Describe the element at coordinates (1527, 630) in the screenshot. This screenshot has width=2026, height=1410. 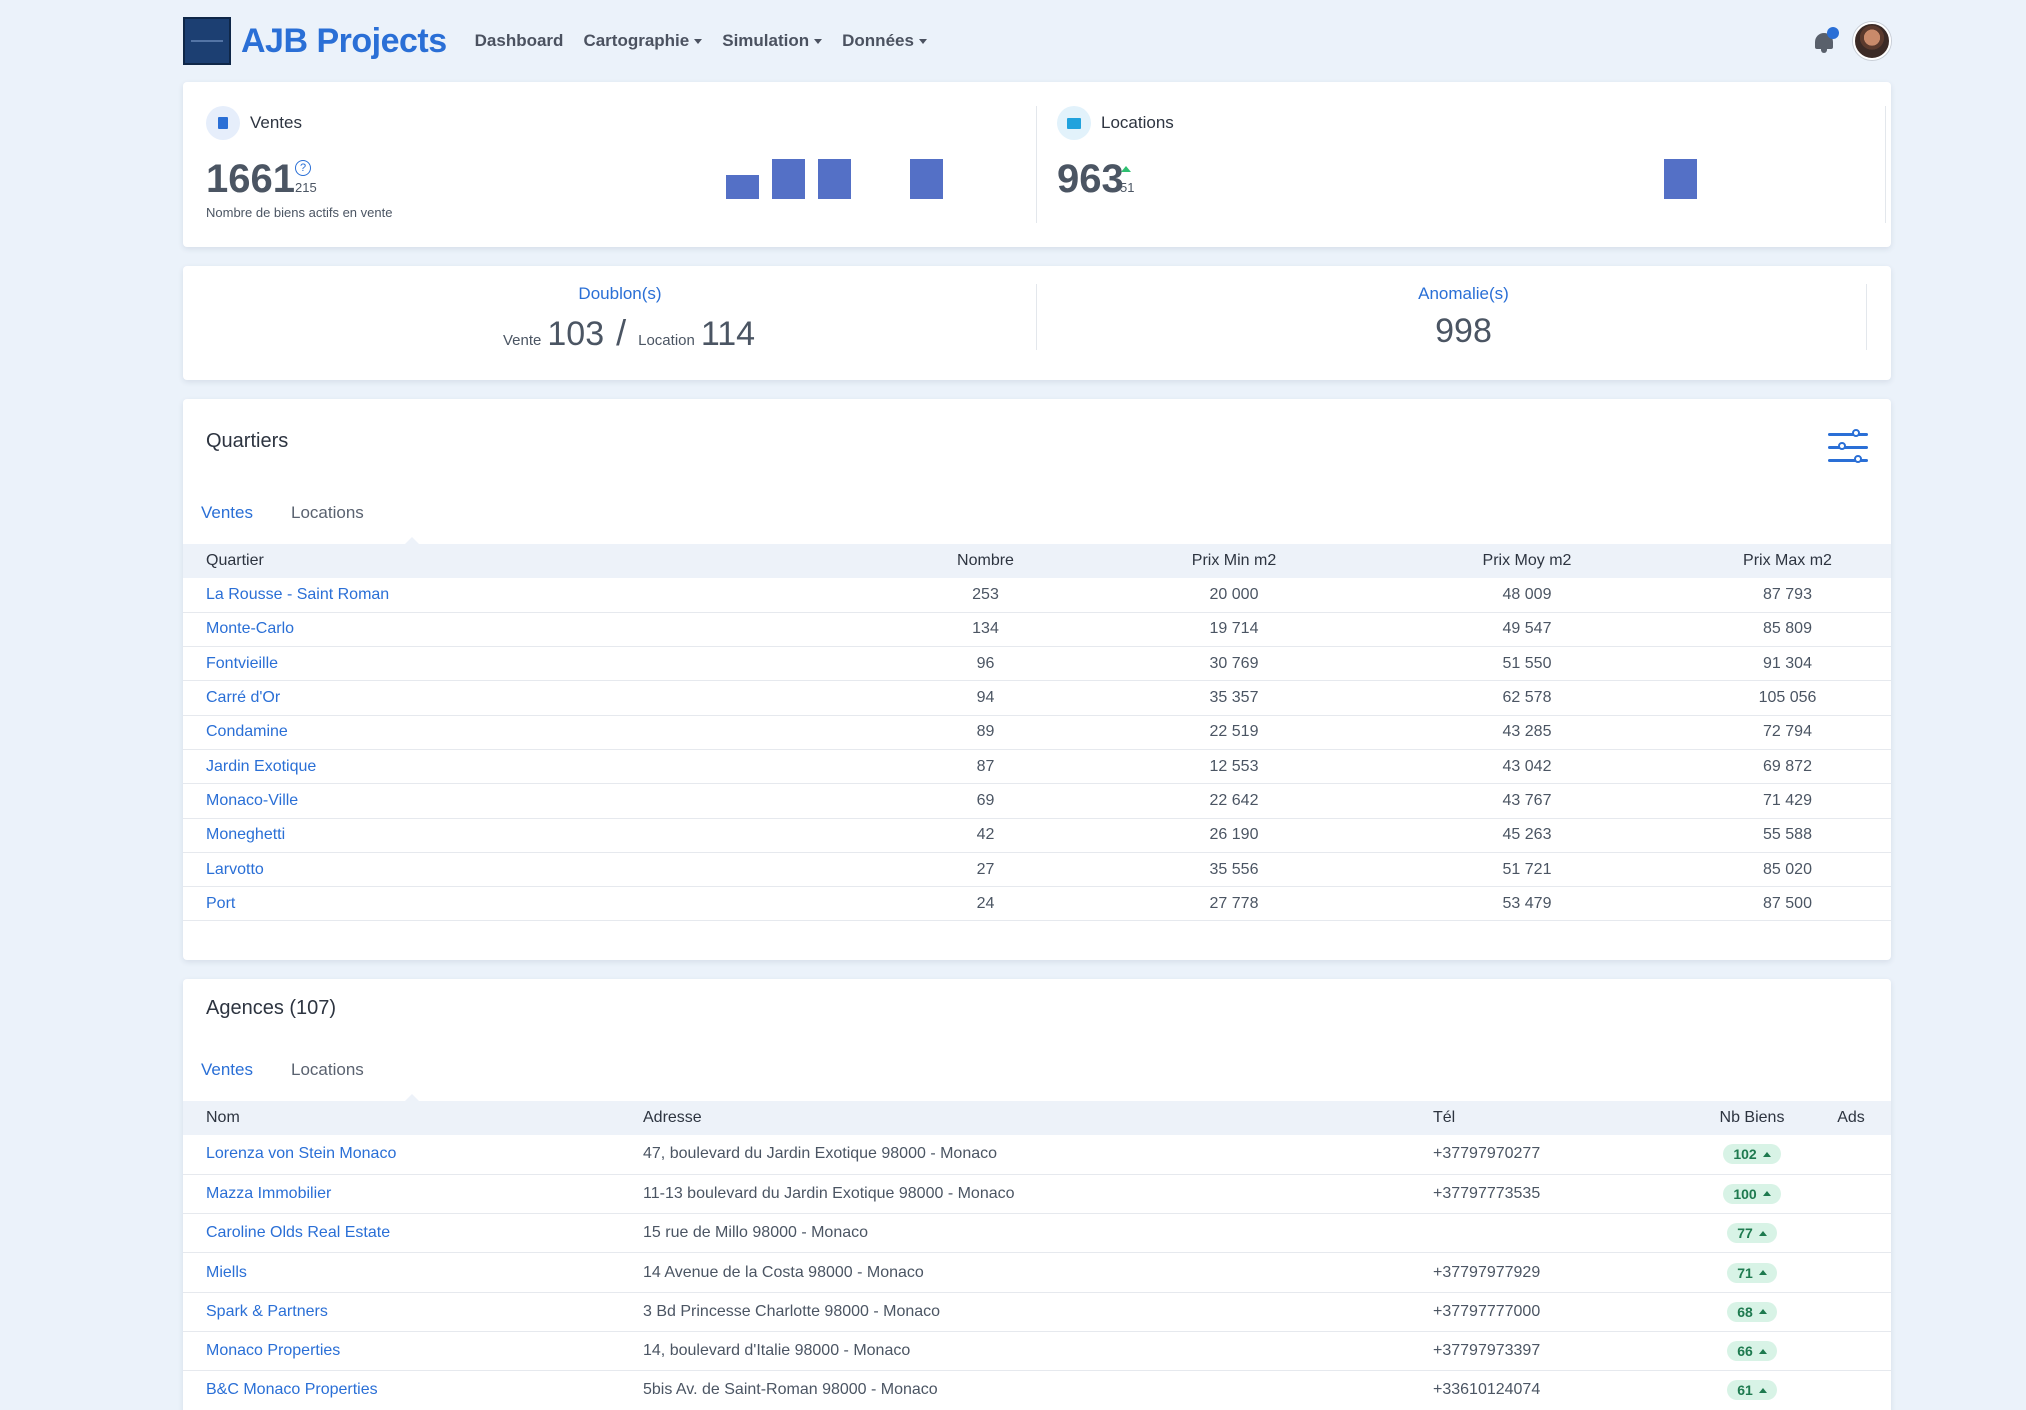
I see `table-cell: 49 547` at that location.